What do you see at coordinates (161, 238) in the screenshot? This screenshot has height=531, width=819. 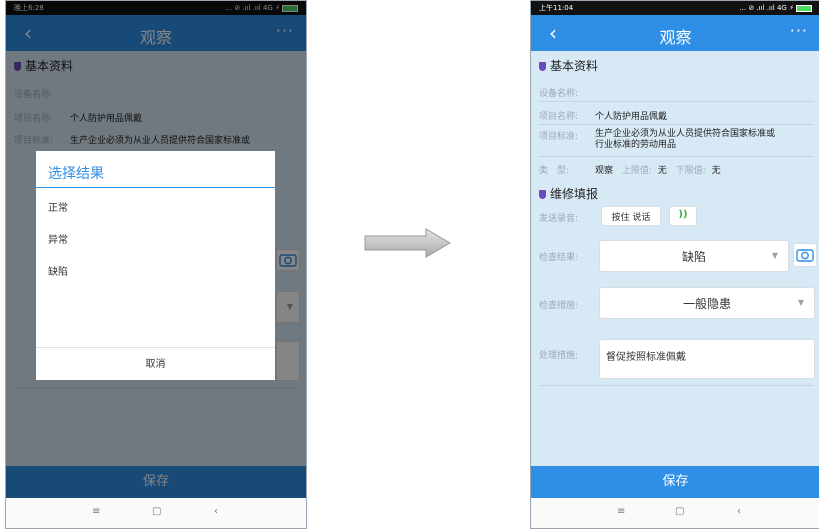 I see `option-abnormal: 异常` at bounding box center [161, 238].